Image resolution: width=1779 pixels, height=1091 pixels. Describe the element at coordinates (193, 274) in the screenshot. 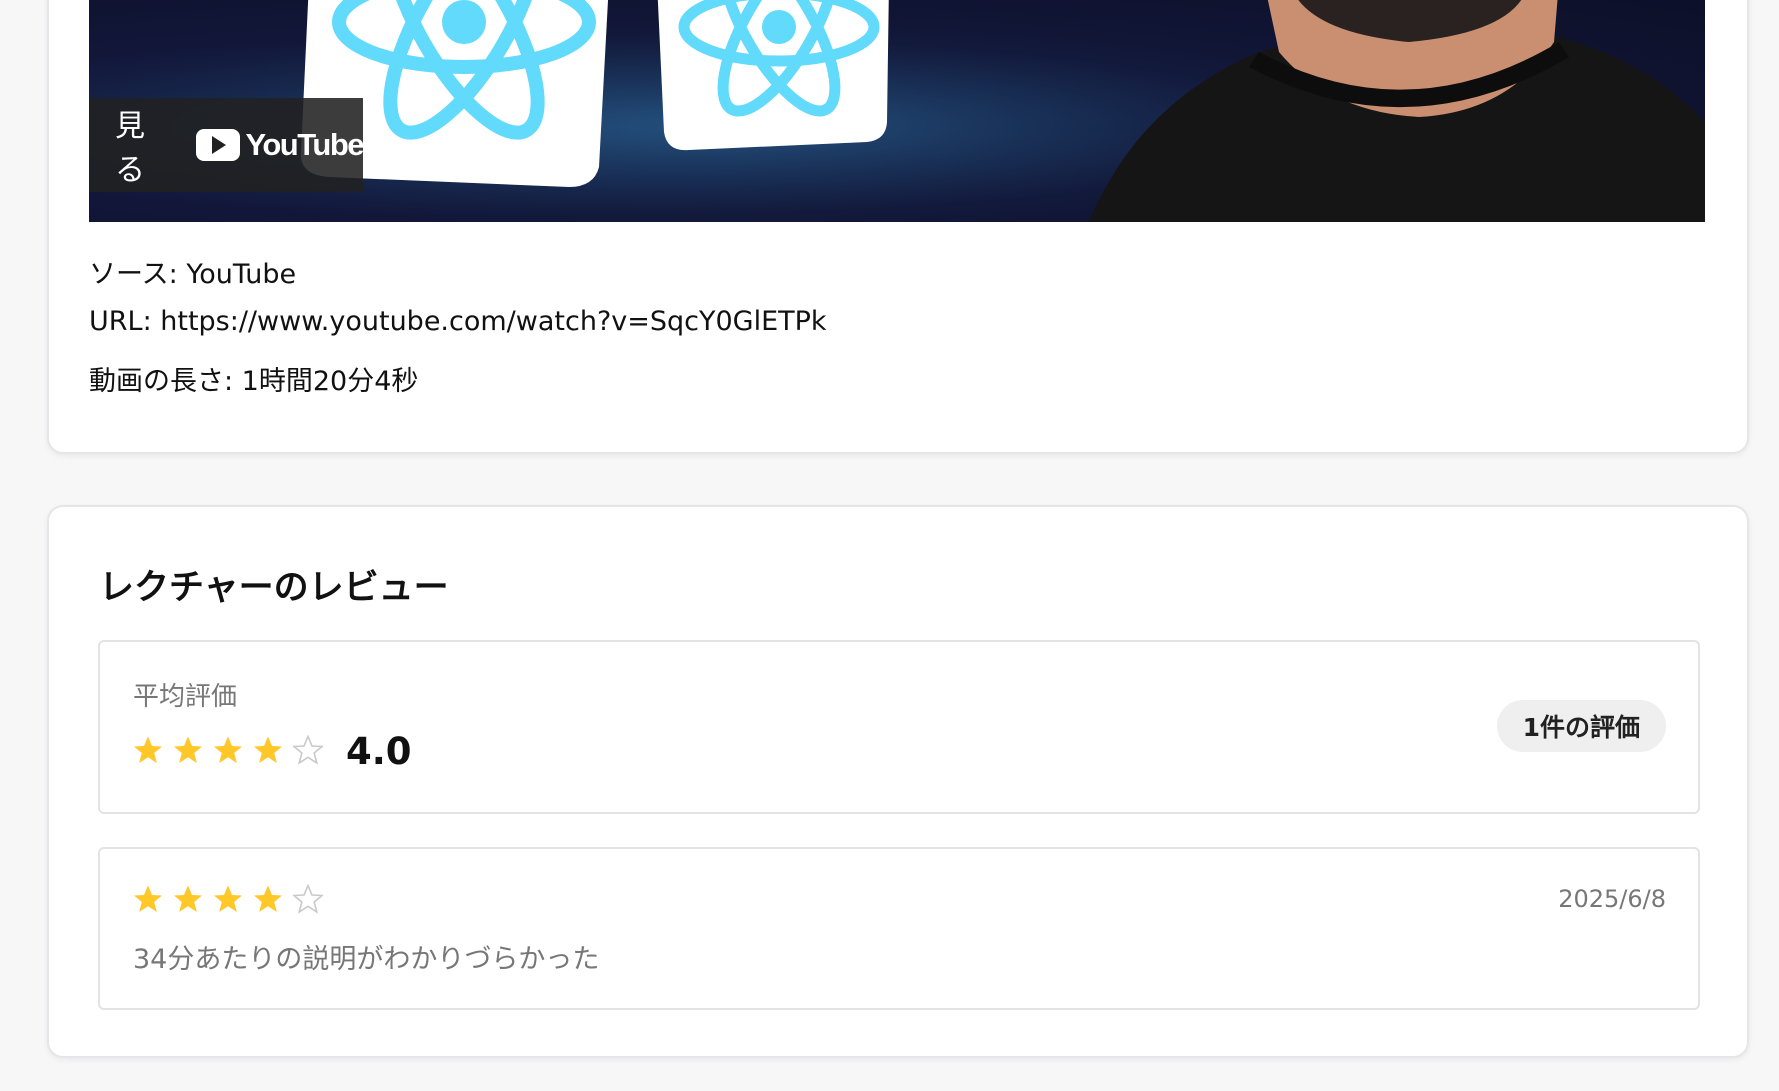

I see `video-source: ソース: YouTube` at that location.